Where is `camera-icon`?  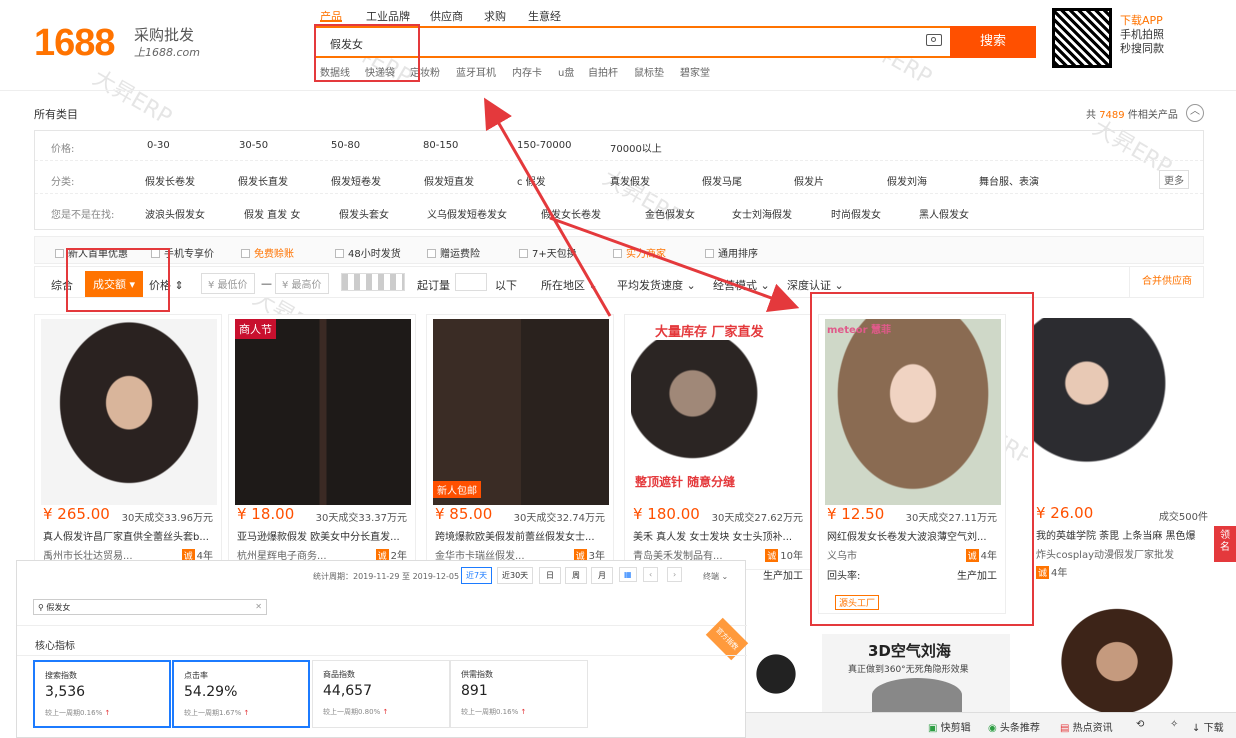 camera-icon is located at coordinates (934, 40).